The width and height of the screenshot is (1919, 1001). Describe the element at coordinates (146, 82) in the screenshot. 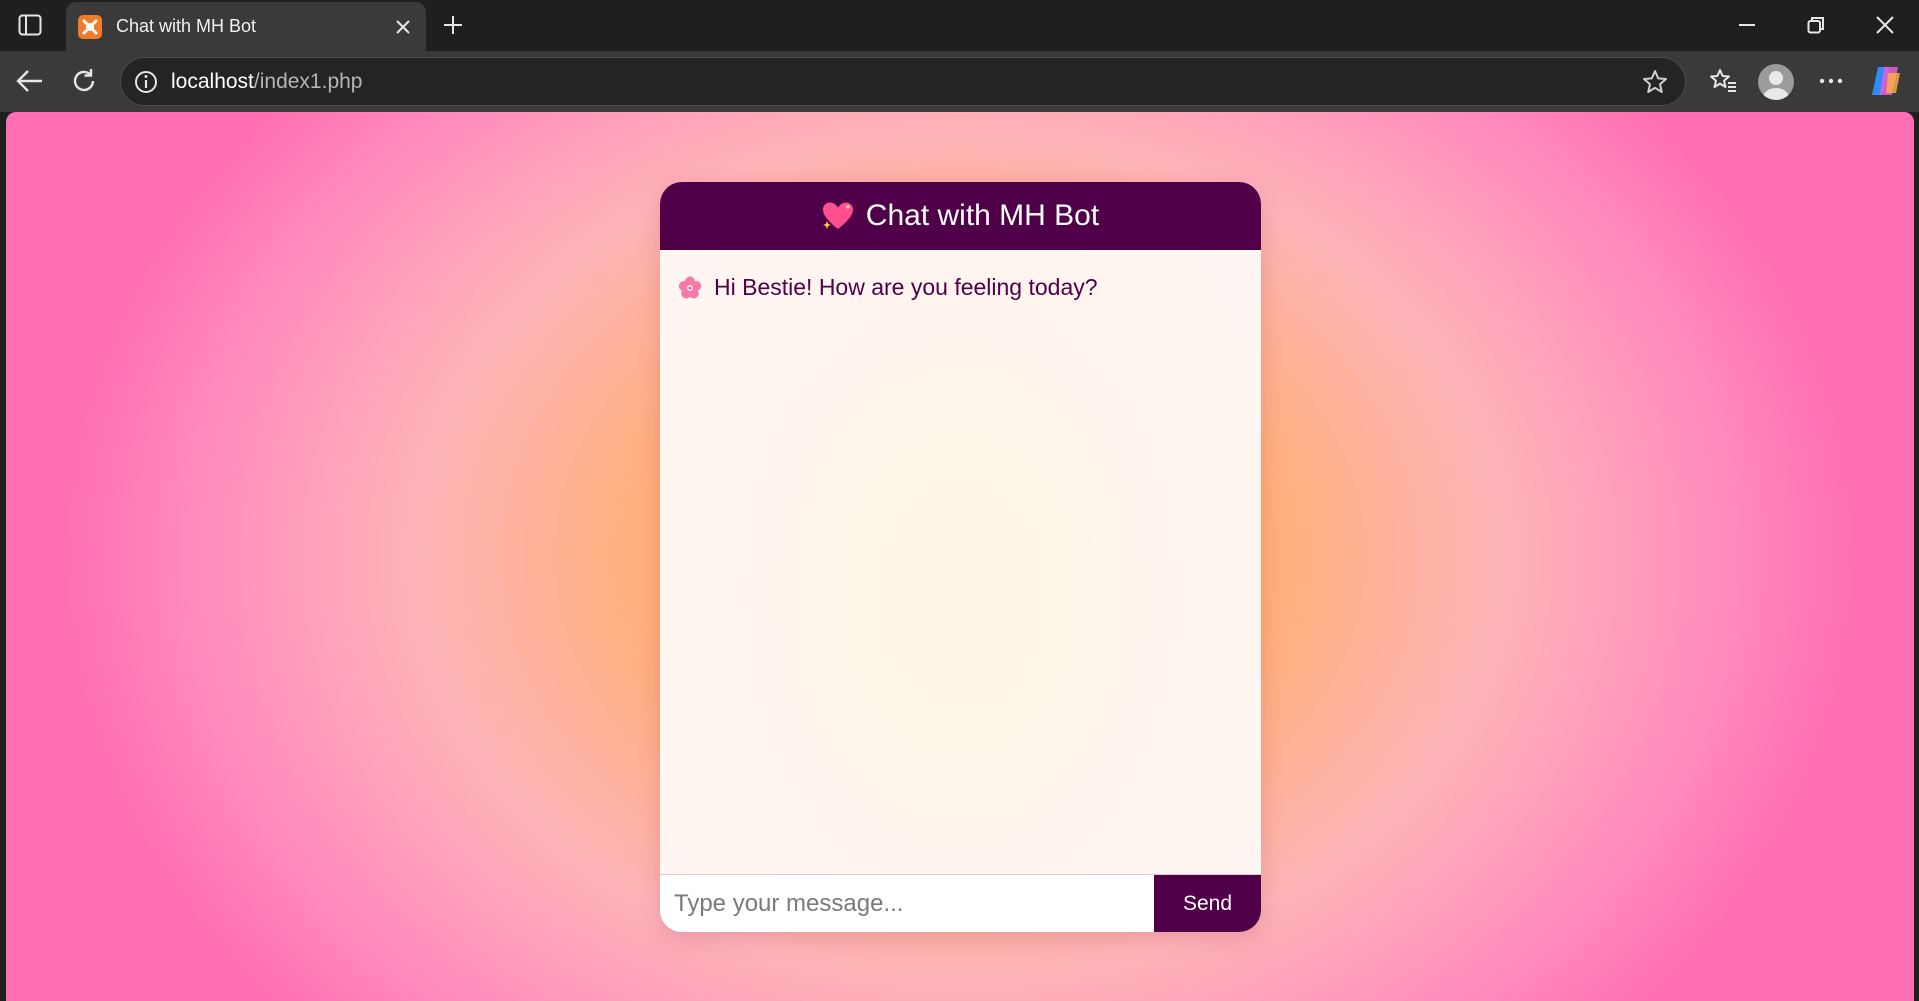

I see `site-info-icon` at that location.